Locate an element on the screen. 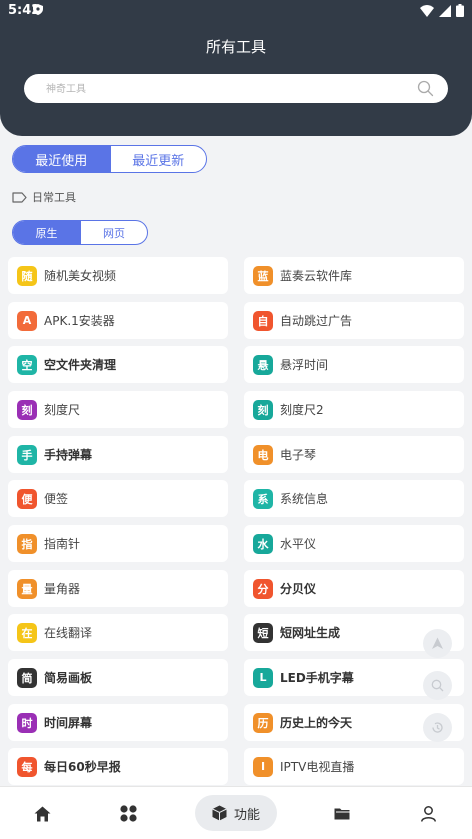 This screenshot has width=472, height=839. tool-label: 空文件夹清理 is located at coordinates (80, 365).